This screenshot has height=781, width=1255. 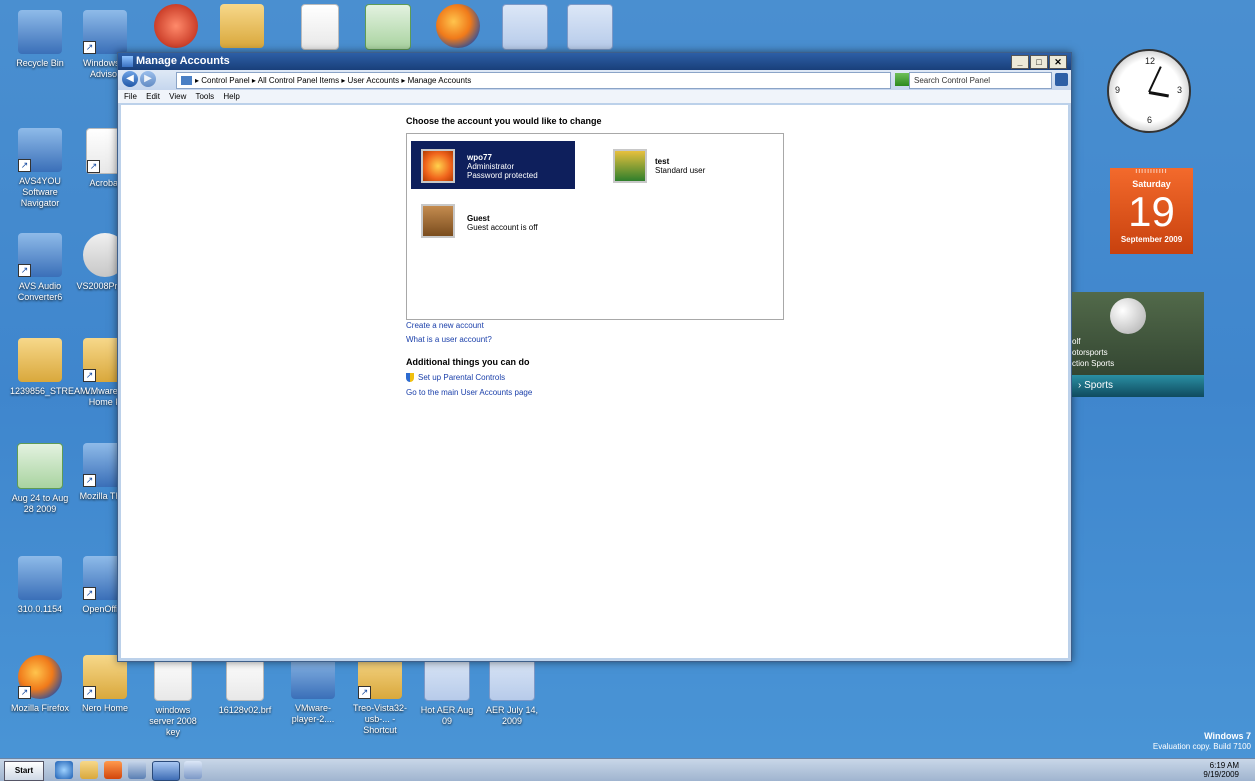 What do you see at coordinates (479, 157) in the screenshot?
I see `account-name: wpo77` at bounding box center [479, 157].